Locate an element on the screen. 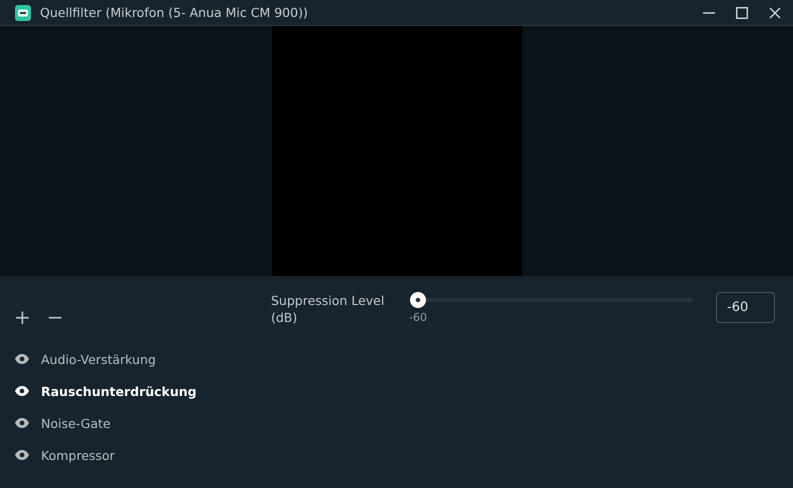 This screenshot has height=488, width=793. close-icon is located at coordinates (775, 12).